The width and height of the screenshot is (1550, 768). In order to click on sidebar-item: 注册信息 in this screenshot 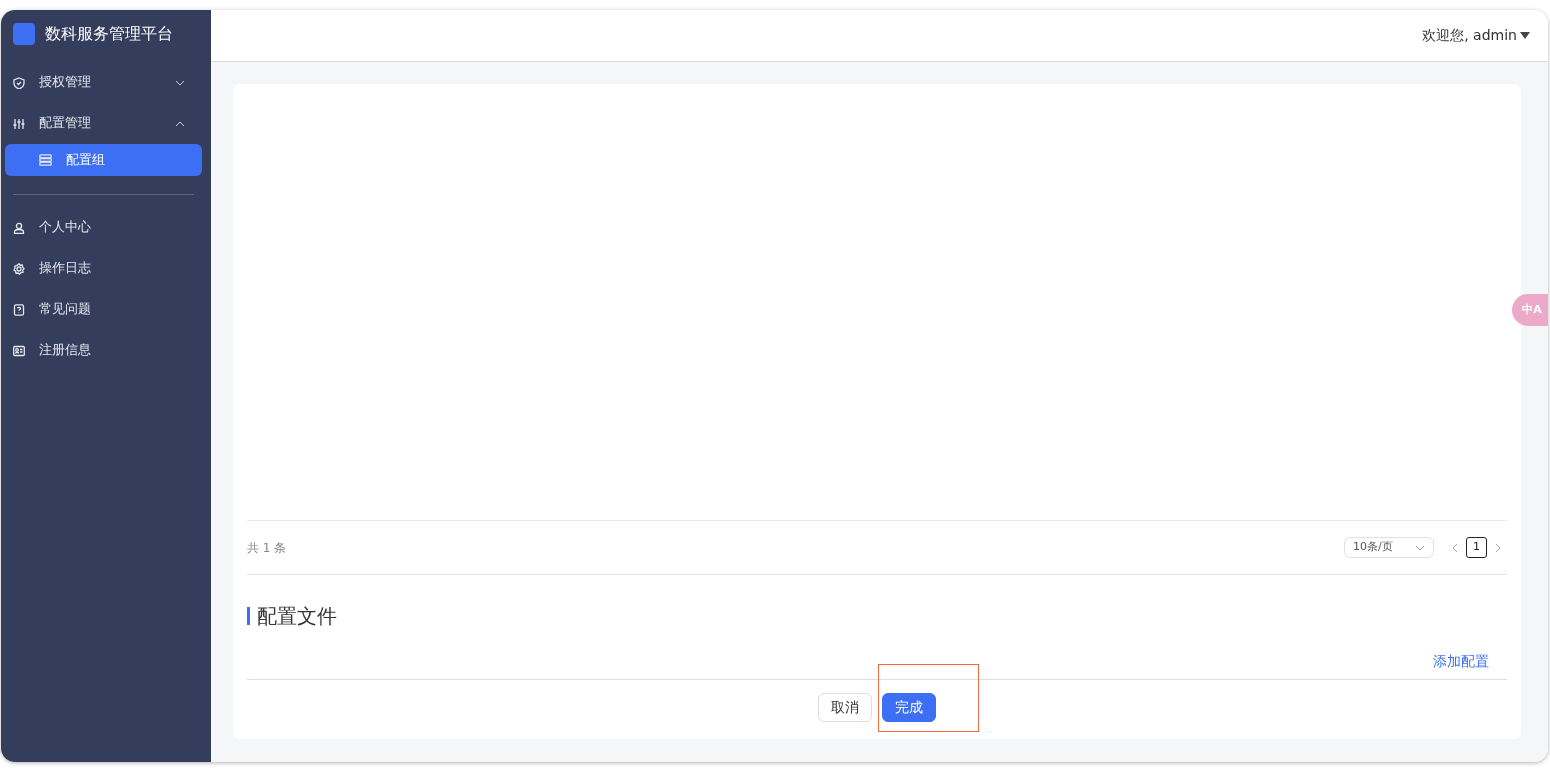, I will do `click(106, 350)`.